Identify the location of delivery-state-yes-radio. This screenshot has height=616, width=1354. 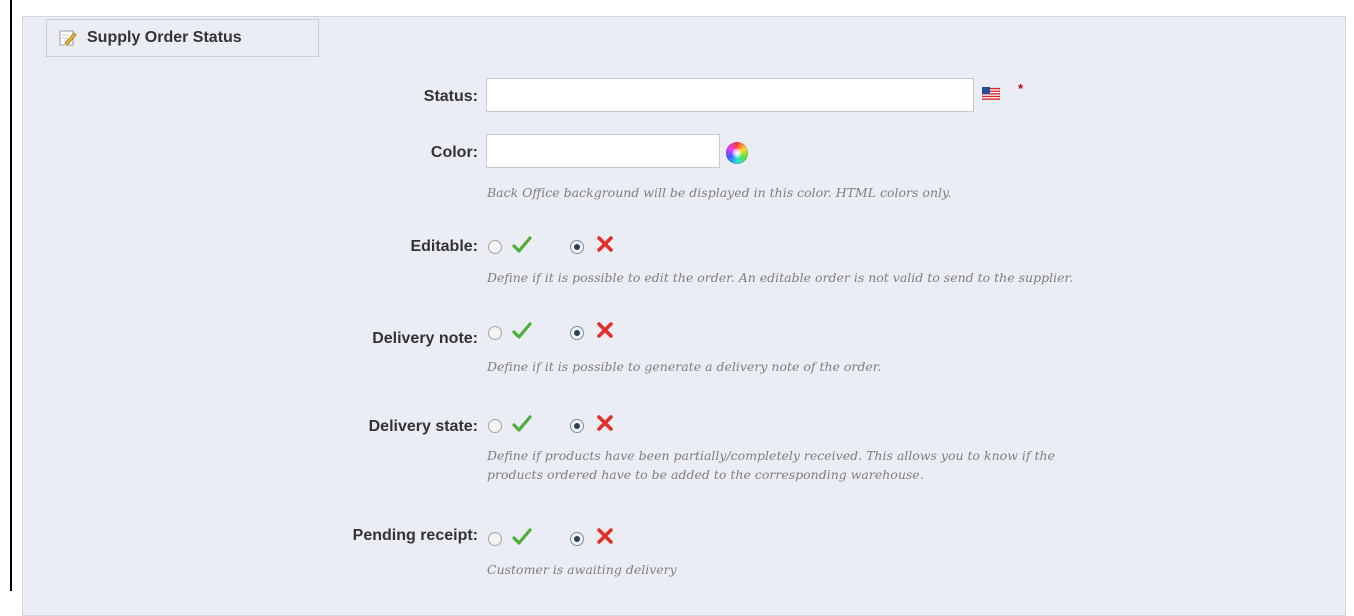
(495, 426).